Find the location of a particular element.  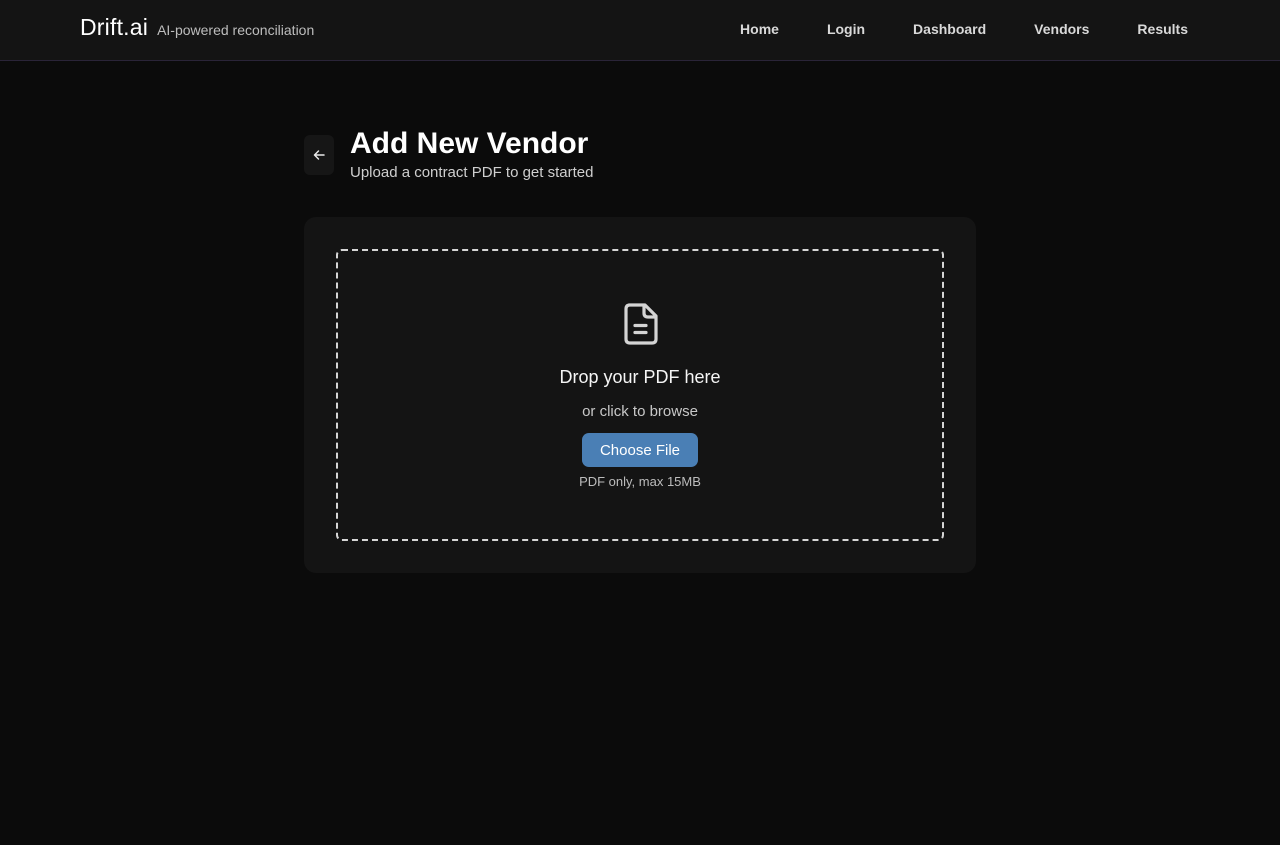

brand-tagline: AI-powered reconciliation is located at coordinates (236, 30).